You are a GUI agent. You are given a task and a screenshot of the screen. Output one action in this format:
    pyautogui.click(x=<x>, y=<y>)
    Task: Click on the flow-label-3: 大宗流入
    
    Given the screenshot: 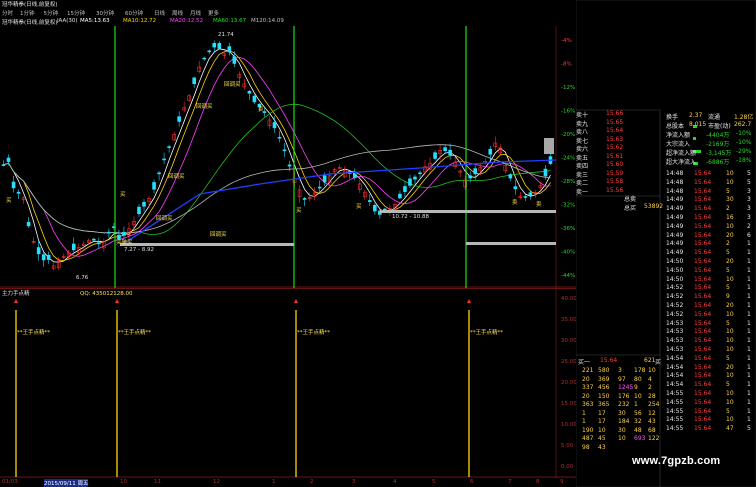 What is the action you would take?
    pyautogui.click(x=678, y=144)
    